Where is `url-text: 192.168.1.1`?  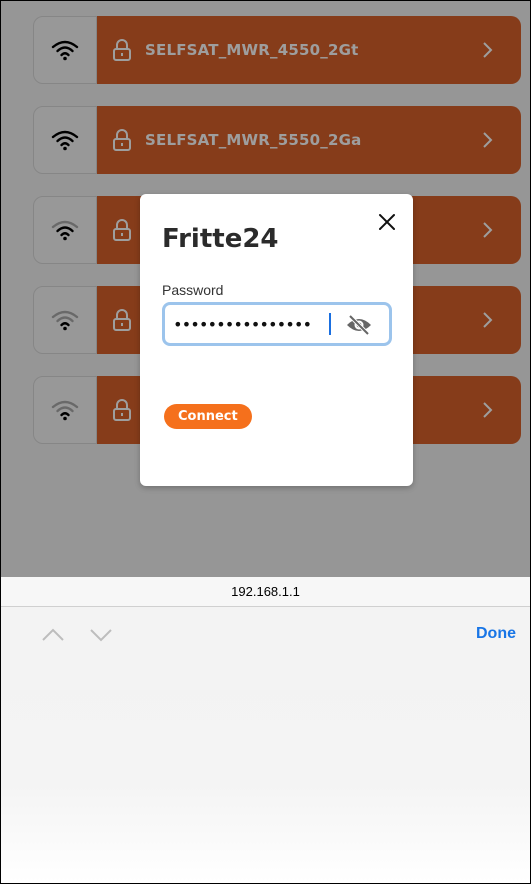
url-text: 192.168.1.1 is located at coordinates (265, 591).